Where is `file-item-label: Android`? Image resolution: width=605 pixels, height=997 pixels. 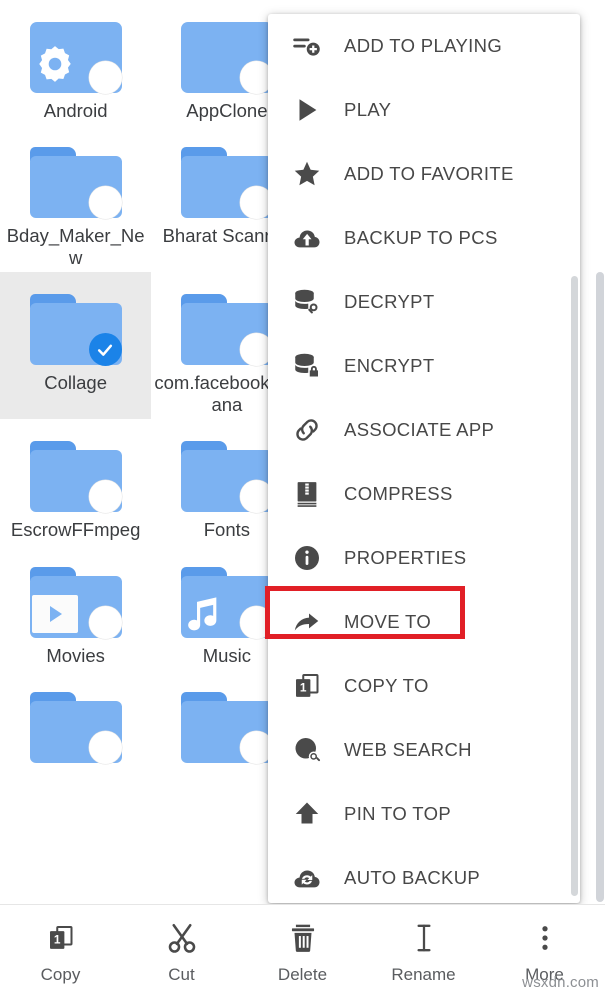 file-item-label: Android is located at coordinates (75, 110).